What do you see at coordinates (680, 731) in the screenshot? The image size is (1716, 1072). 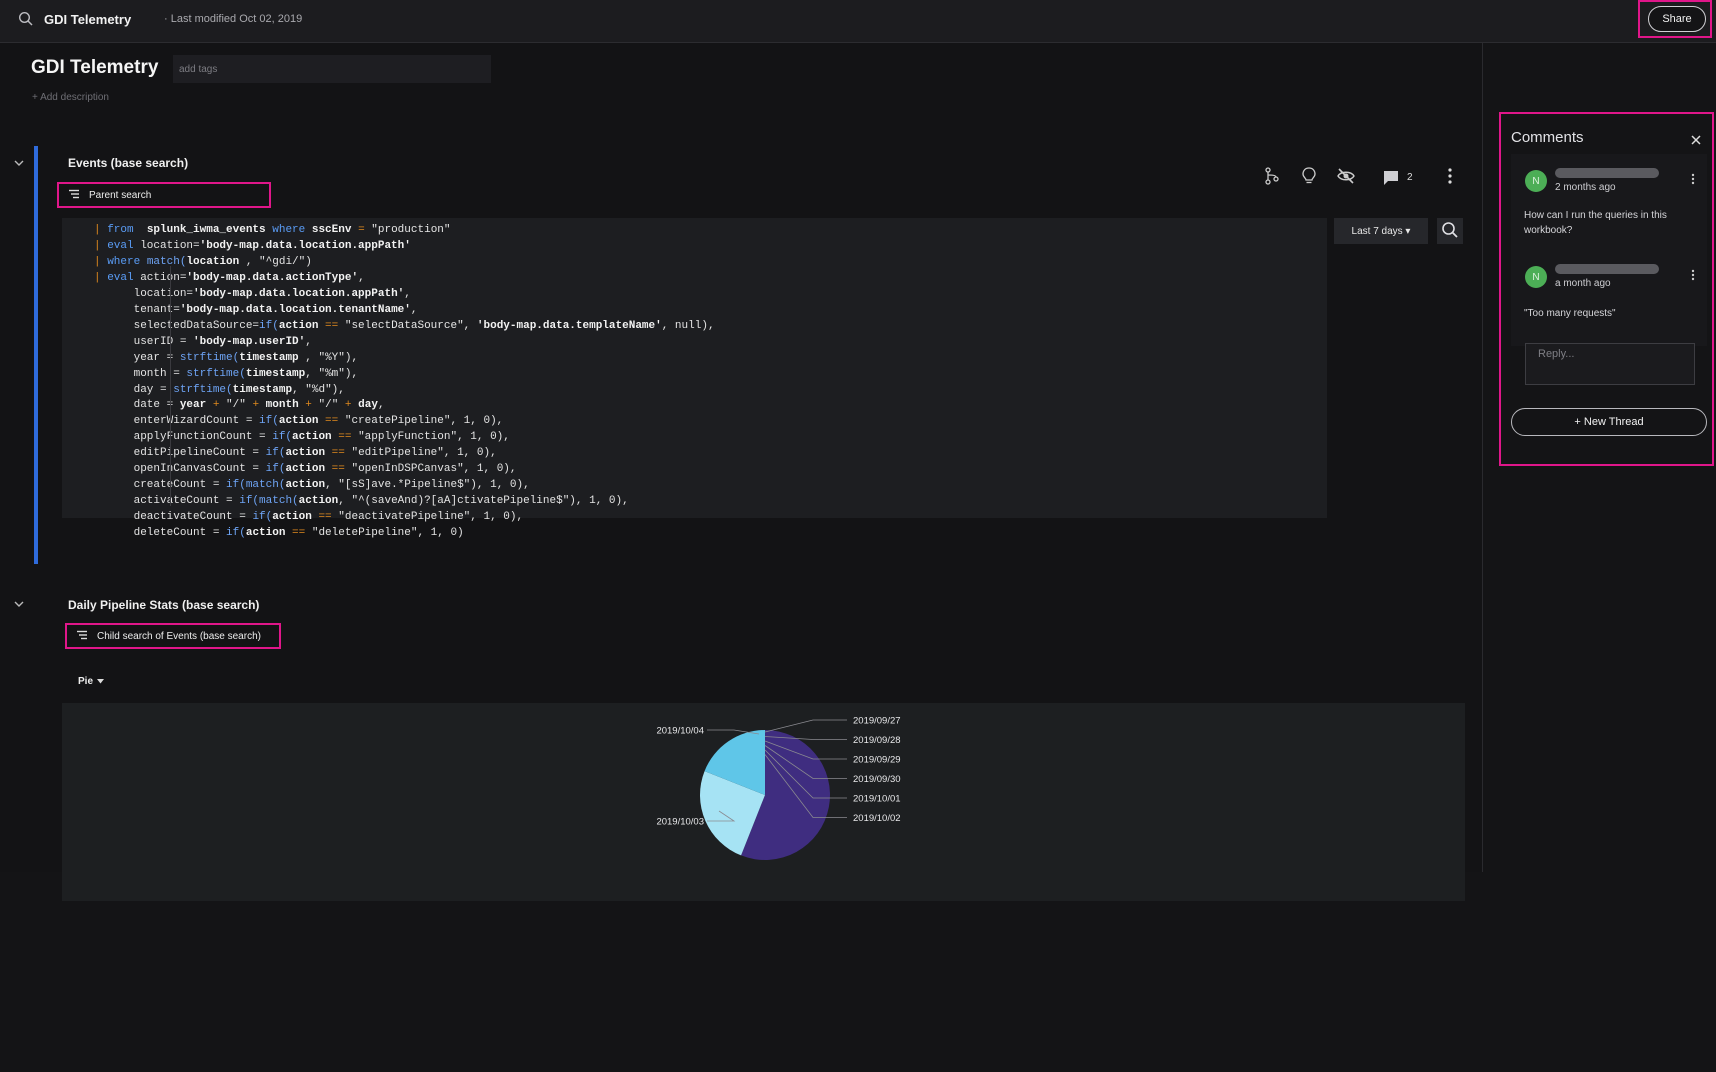 I see `slice-label: 2019/10/04` at bounding box center [680, 731].